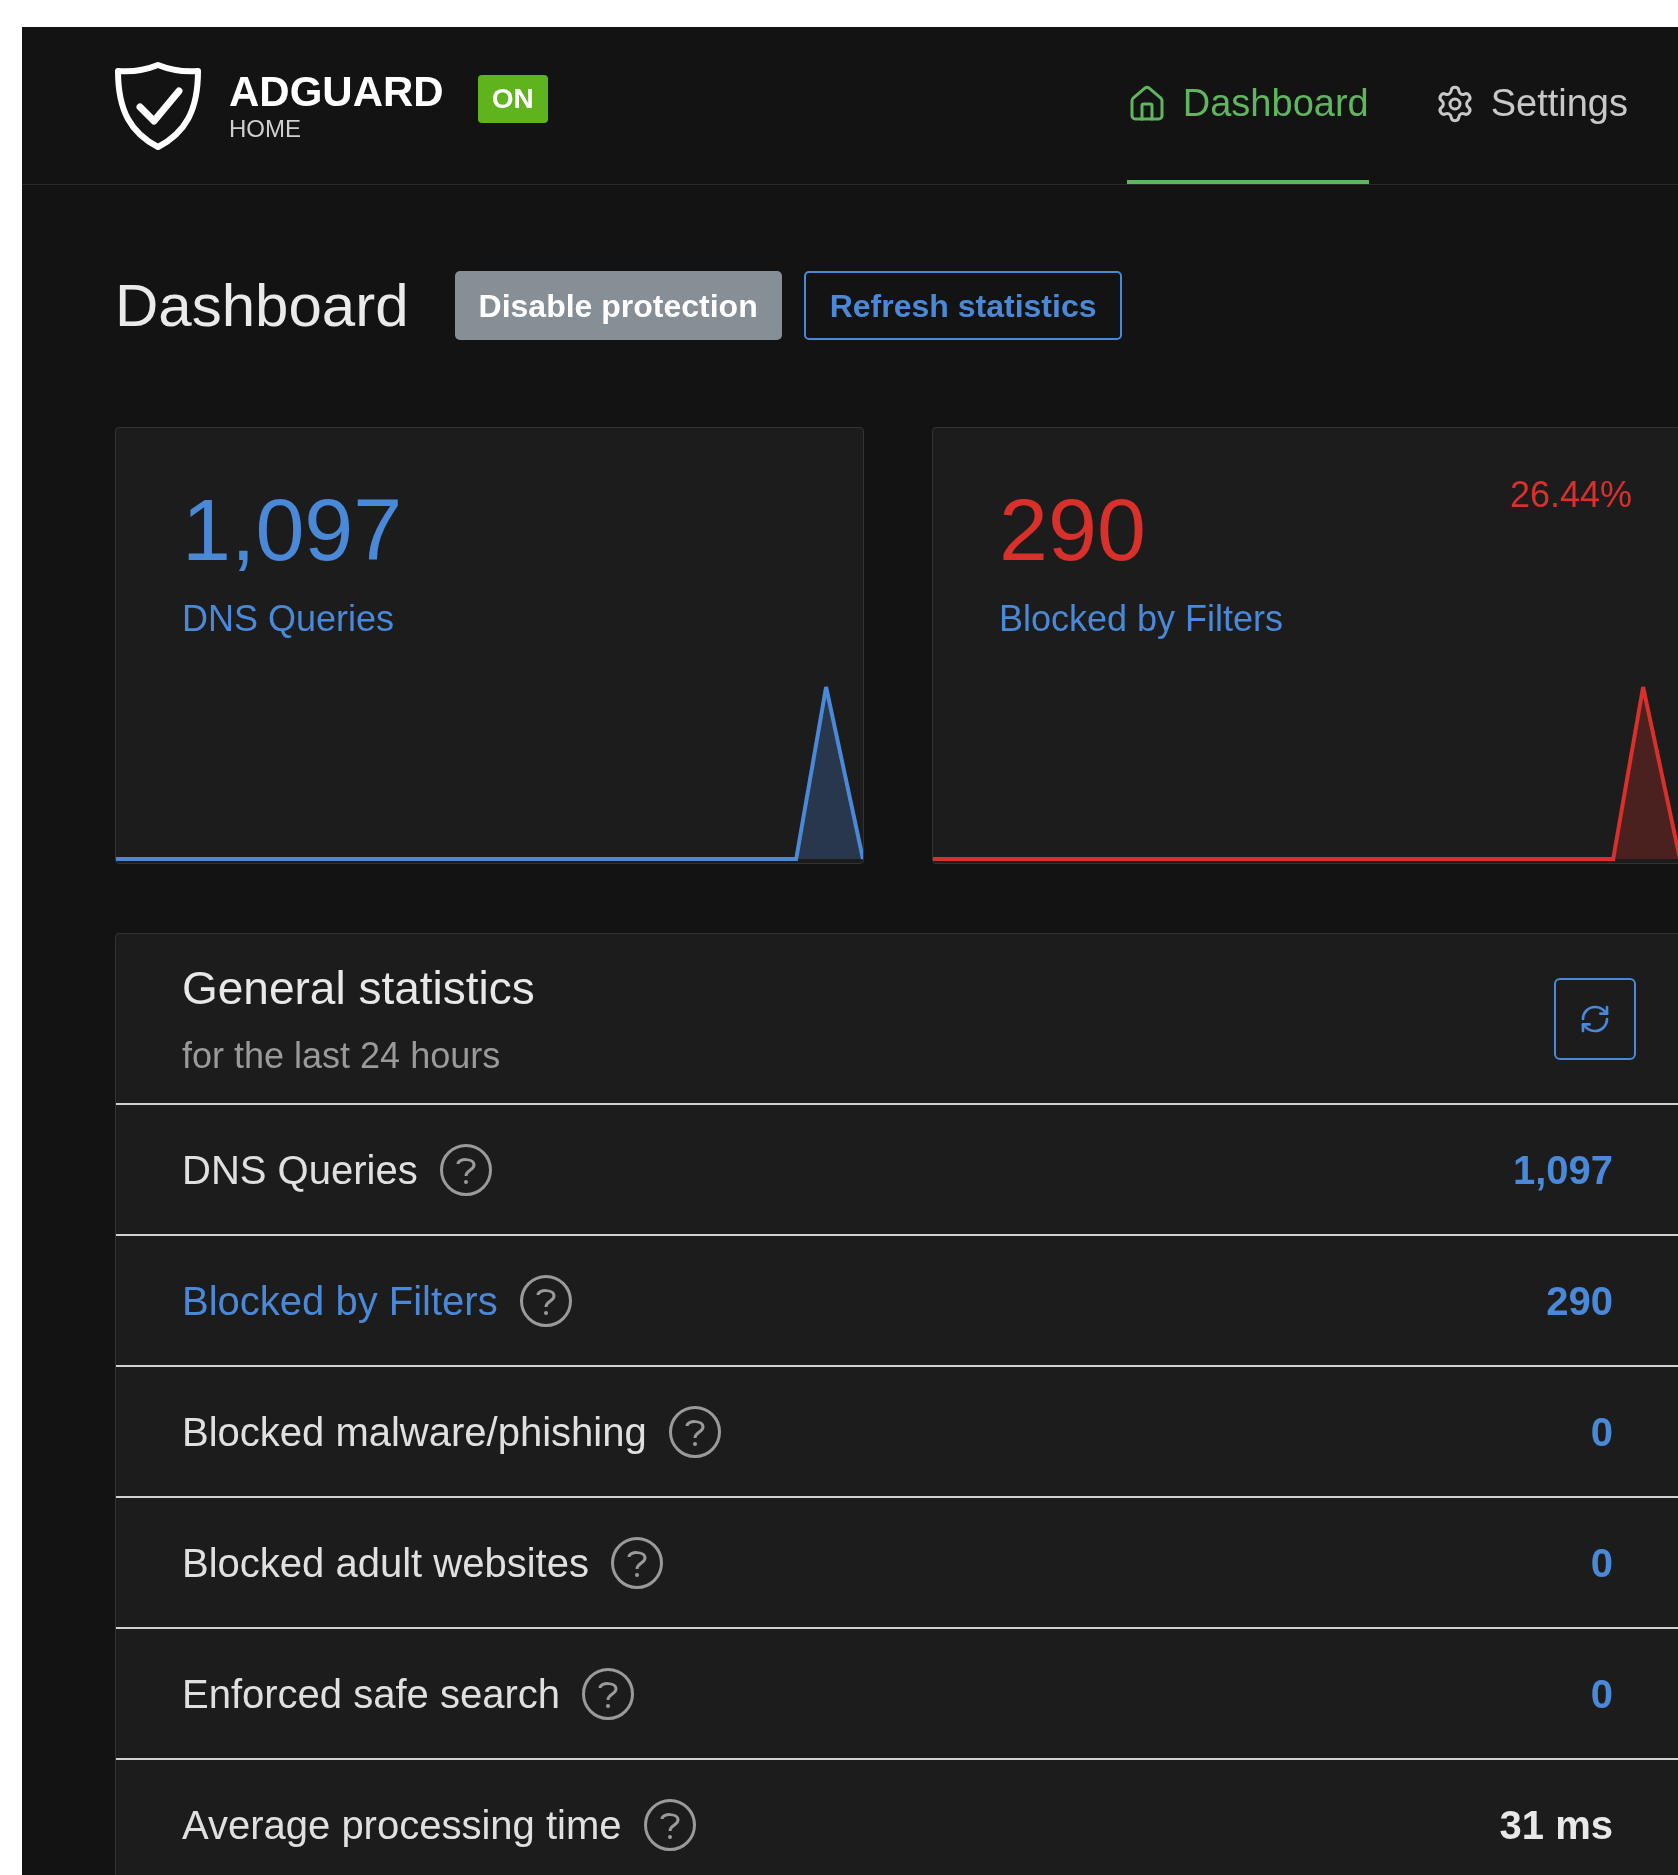 This screenshot has width=1678, height=1875. Describe the element at coordinates (1570, 495) in the screenshot. I see `percent-label: 26.44%` at that location.